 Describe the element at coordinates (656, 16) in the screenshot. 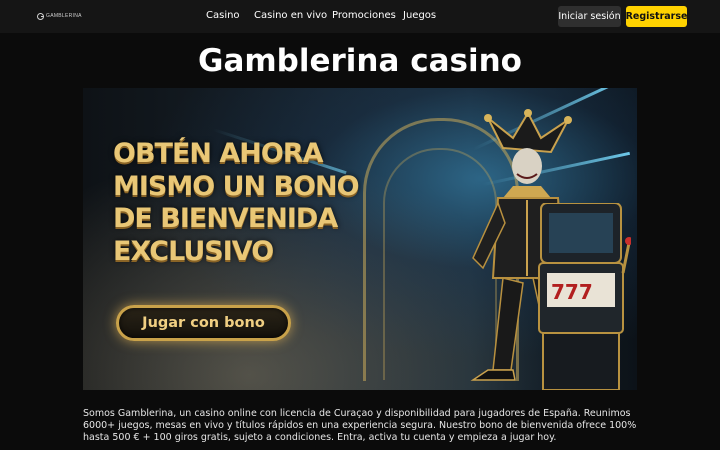

I see `register-button: Registrarse` at that location.